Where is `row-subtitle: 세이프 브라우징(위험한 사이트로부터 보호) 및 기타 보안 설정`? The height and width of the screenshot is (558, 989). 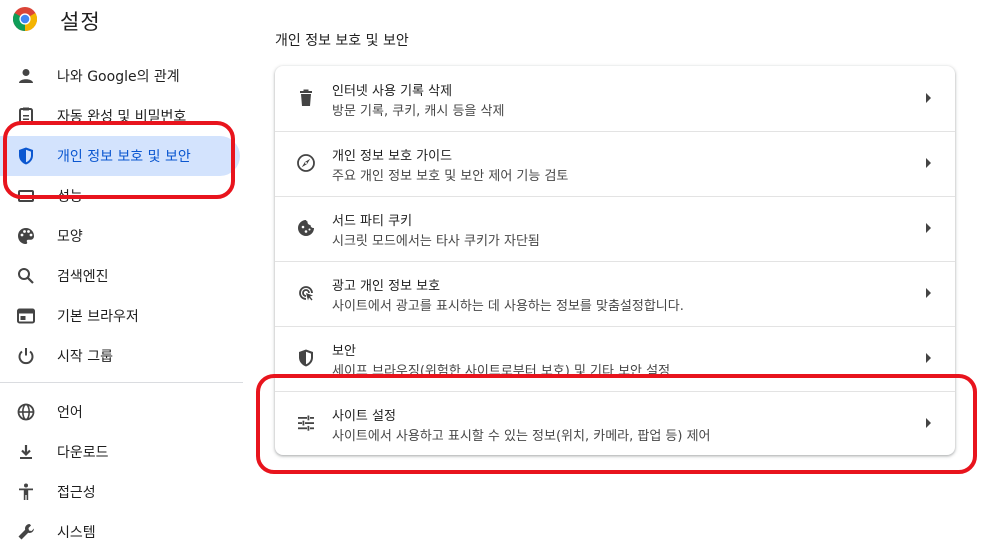
row-subtitle: 세이프 브라우징(위험한 사이트로부터 보호) 및 기타 보안 설정 is located at coordinates (501, 371).